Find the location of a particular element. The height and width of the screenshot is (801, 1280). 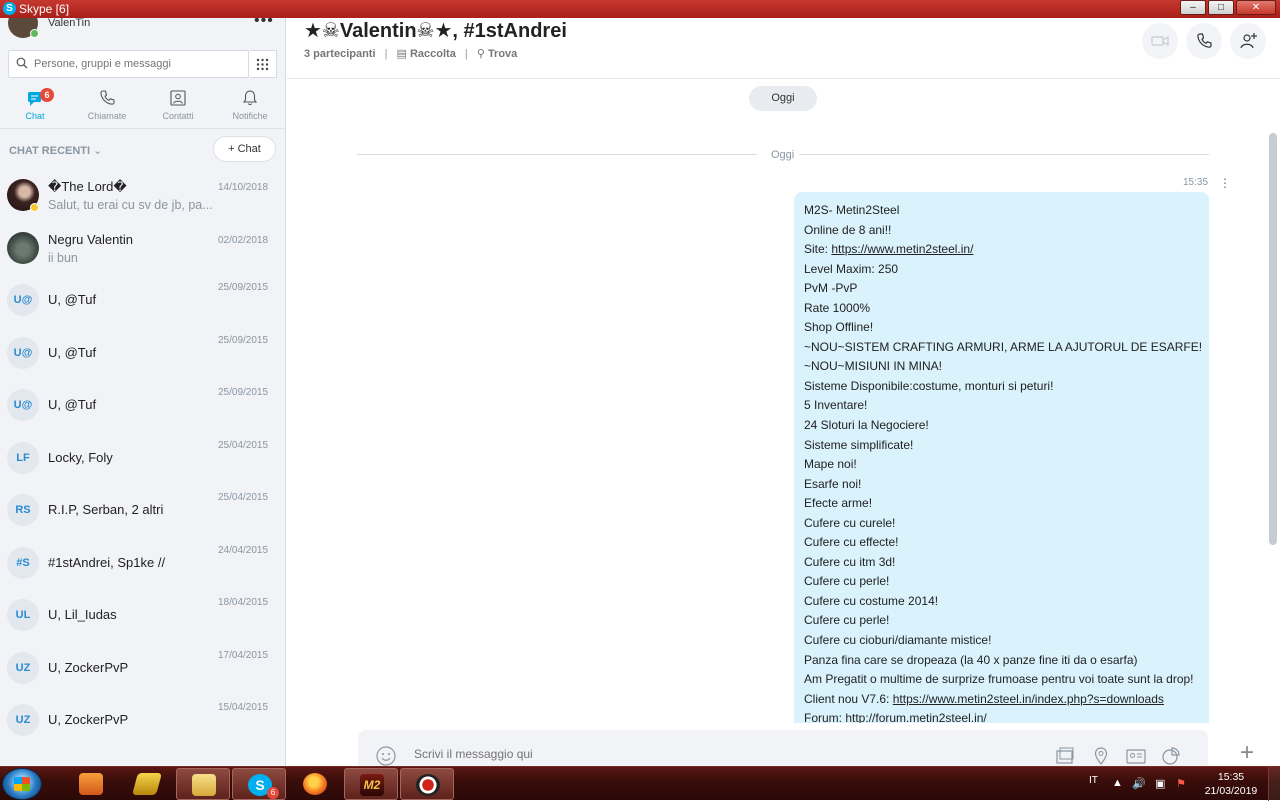

add-person-icon is located at coordinates (1248, 41).